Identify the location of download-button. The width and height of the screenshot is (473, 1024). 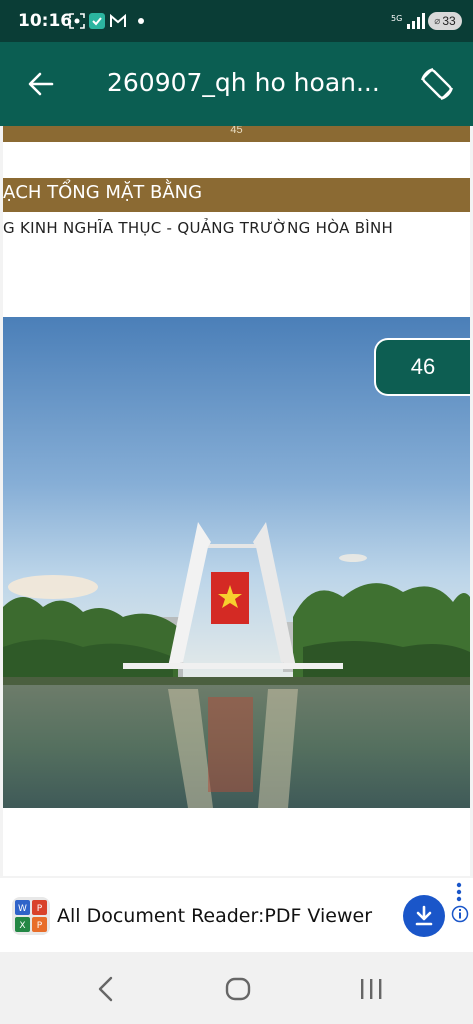
(424, 916).